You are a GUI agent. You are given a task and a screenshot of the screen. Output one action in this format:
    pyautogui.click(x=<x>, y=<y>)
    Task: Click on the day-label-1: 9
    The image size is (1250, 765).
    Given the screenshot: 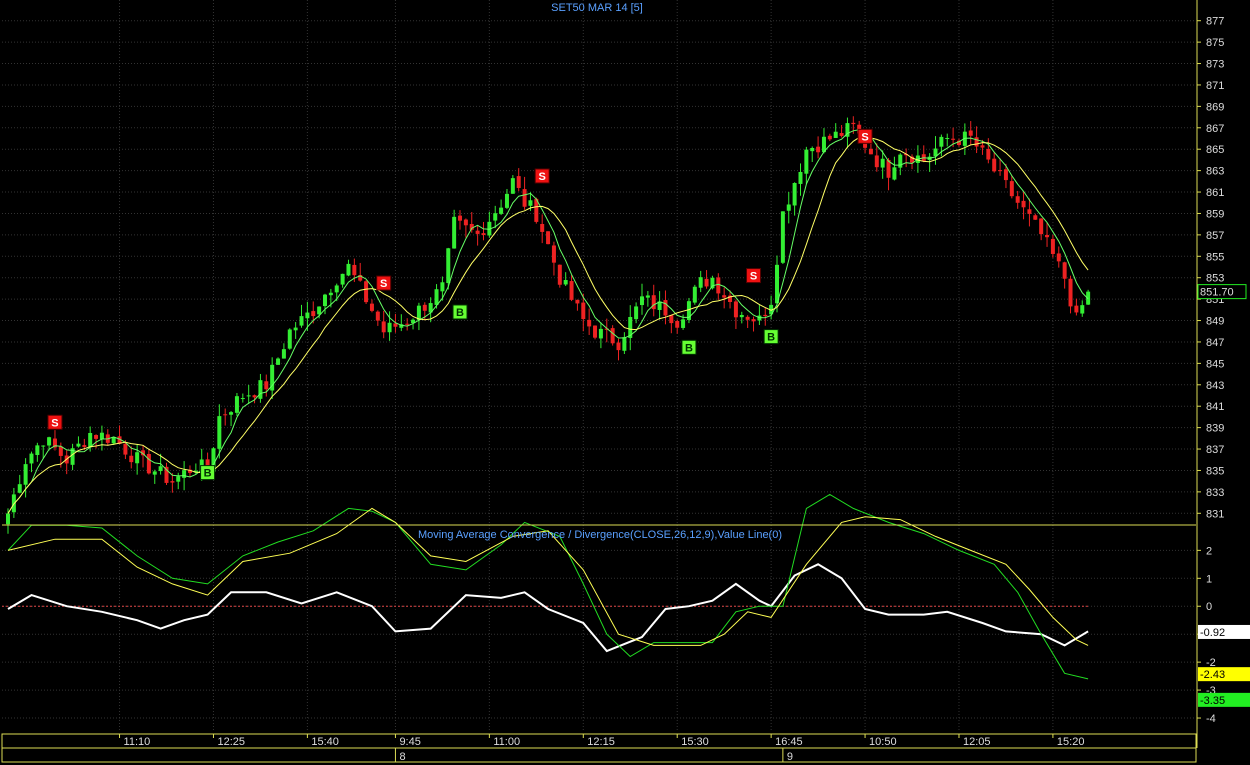 What is the action you would take?
    pyautogui.click(x=790, y=757)
    